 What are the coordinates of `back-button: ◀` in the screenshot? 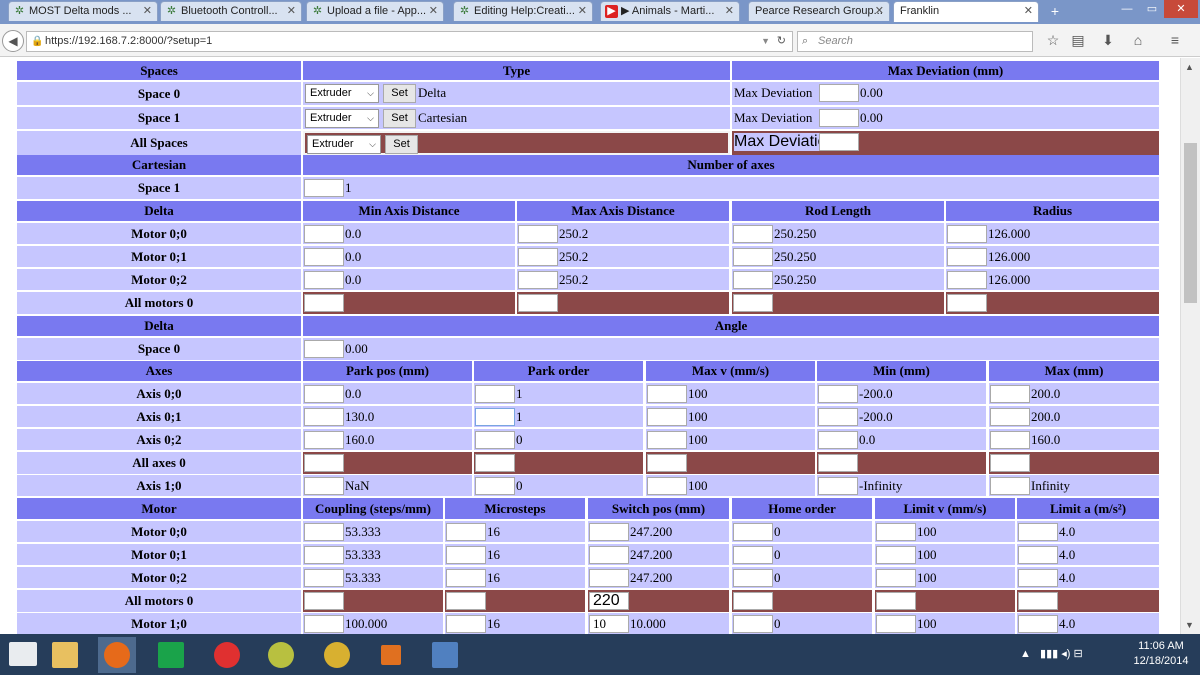 It's located at (13, 41).